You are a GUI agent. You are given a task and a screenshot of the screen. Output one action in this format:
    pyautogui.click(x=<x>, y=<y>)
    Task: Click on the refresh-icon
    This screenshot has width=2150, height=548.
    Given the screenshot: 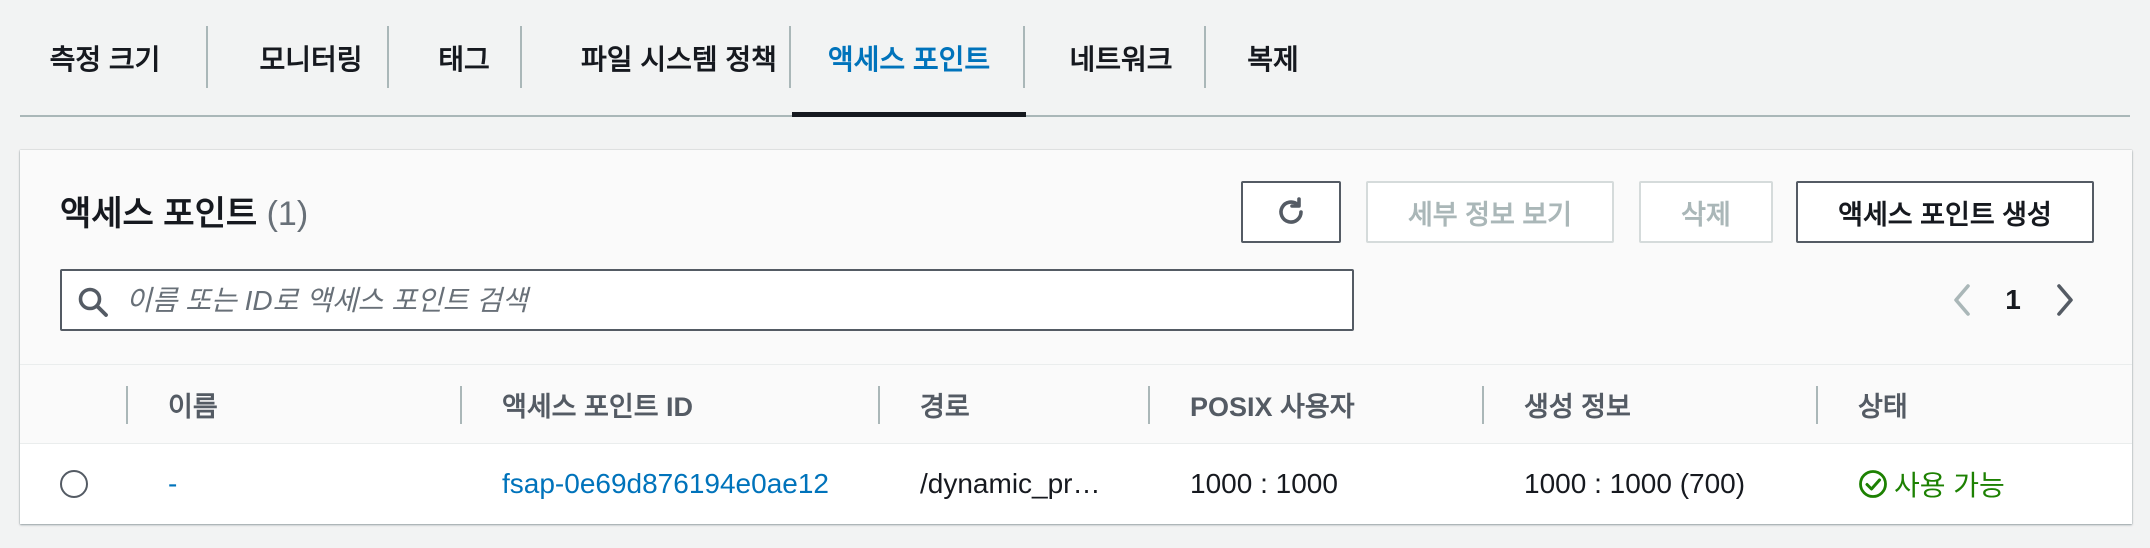 What is the action you would take?
    pyautogui.click(x=1291, y=210)
    